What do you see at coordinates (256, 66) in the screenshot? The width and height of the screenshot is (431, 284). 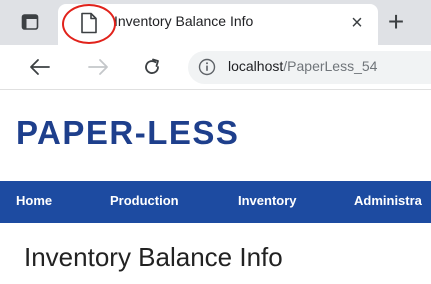 I see `url-host: localhost` at bounding box center [256, 66].